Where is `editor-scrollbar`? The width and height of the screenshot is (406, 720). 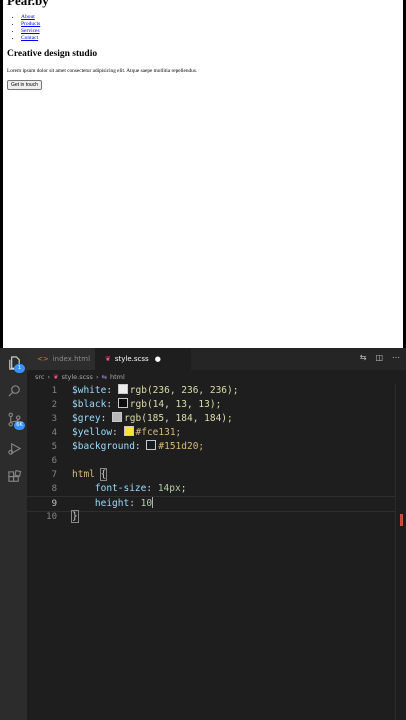 editor-scrollbar is located at coordinates (400, 552).